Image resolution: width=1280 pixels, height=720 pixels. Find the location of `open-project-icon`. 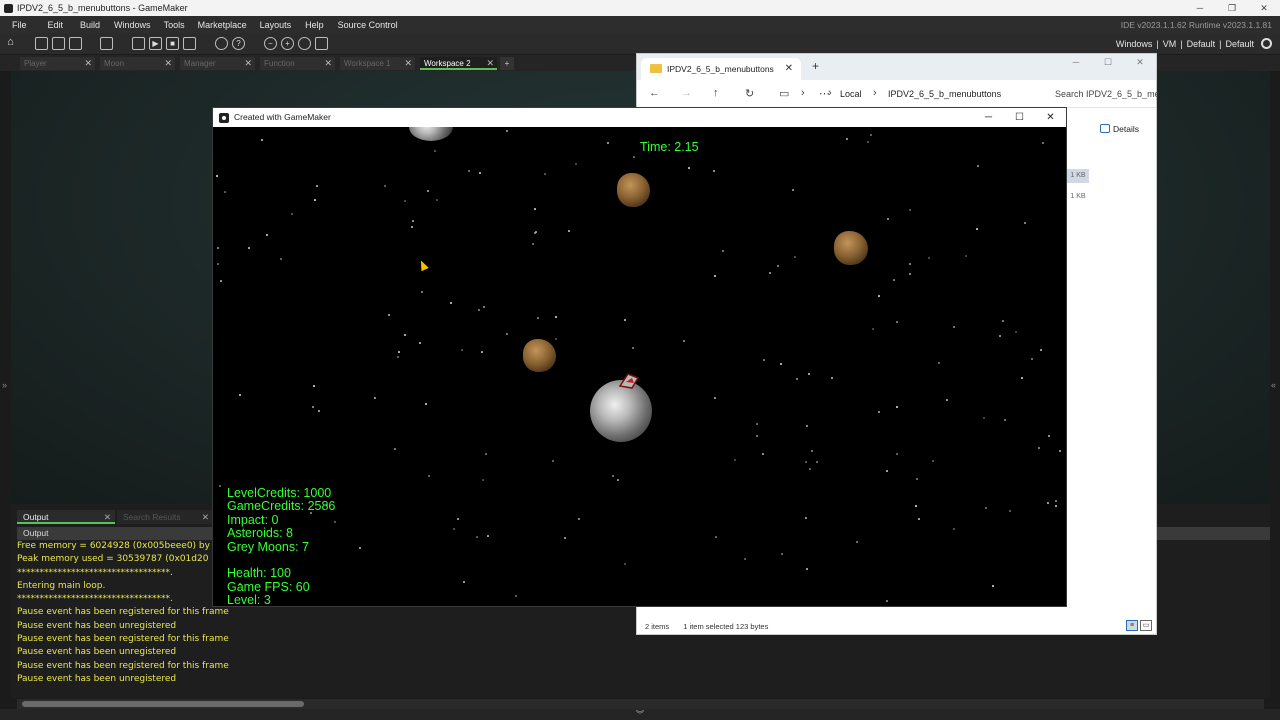

open-project-icon is located at coordinates (58, 43).